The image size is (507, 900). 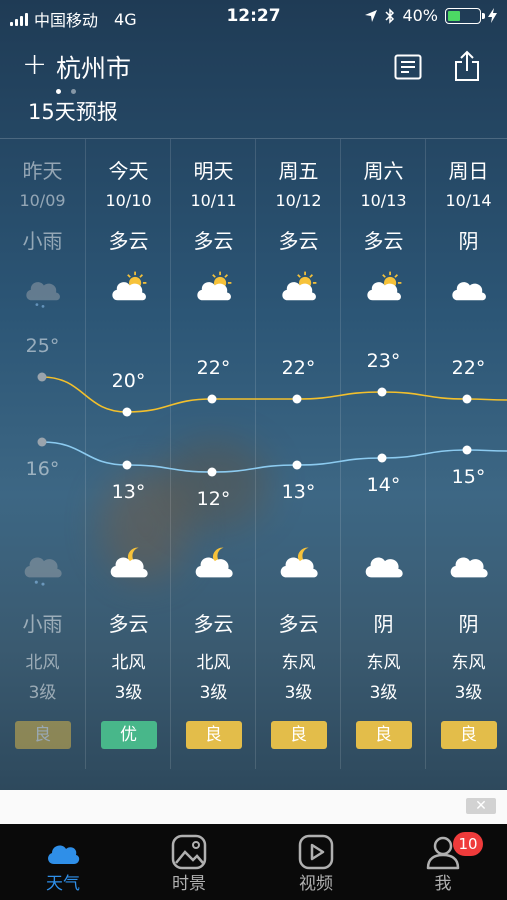 I want to click on notification-badge: 10, so click(x=468, y=844).